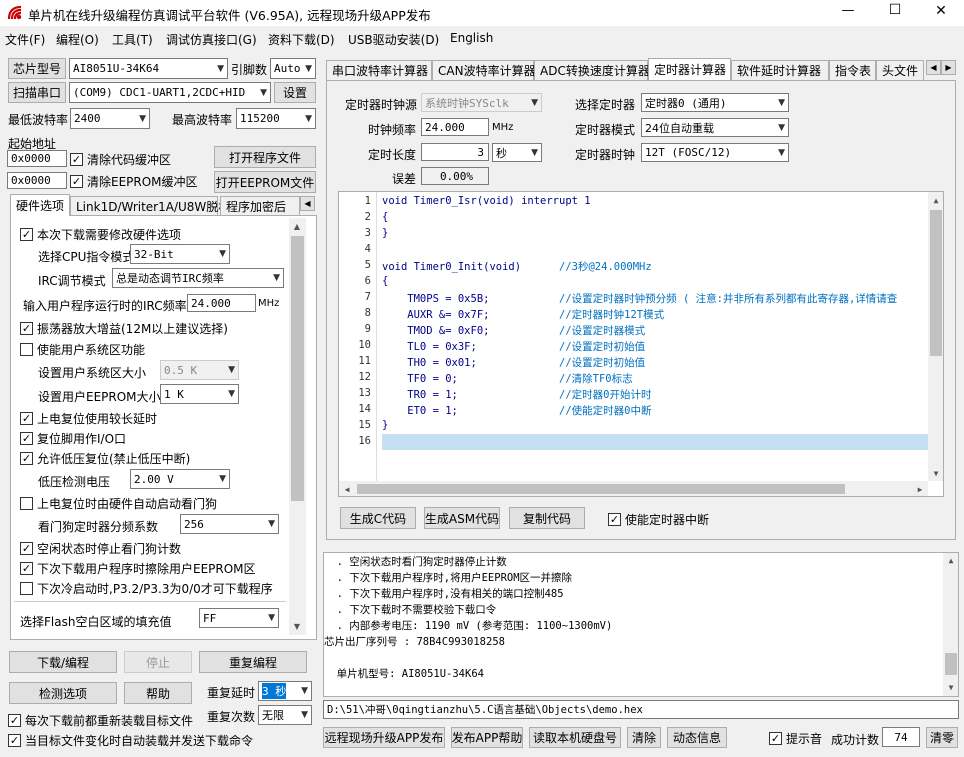  I want to click on minimize-button: —, so click(848, 10).